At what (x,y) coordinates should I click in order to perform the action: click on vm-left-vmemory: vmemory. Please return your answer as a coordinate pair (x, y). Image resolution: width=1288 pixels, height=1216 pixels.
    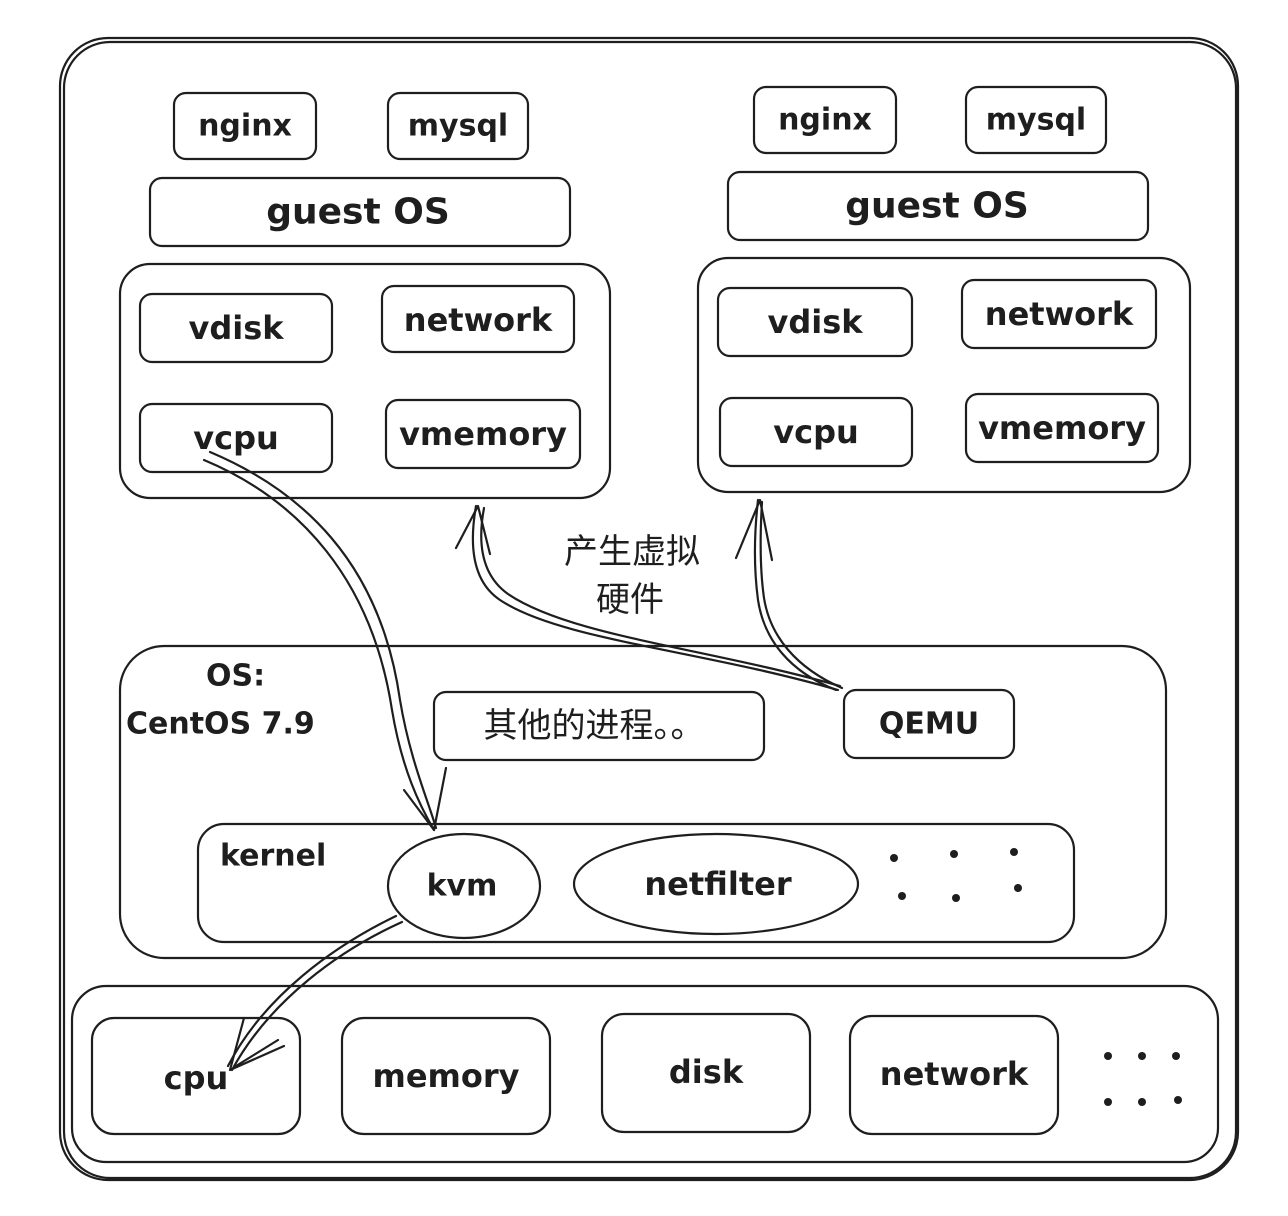
    Looking at the image, I should click on (483, 434).